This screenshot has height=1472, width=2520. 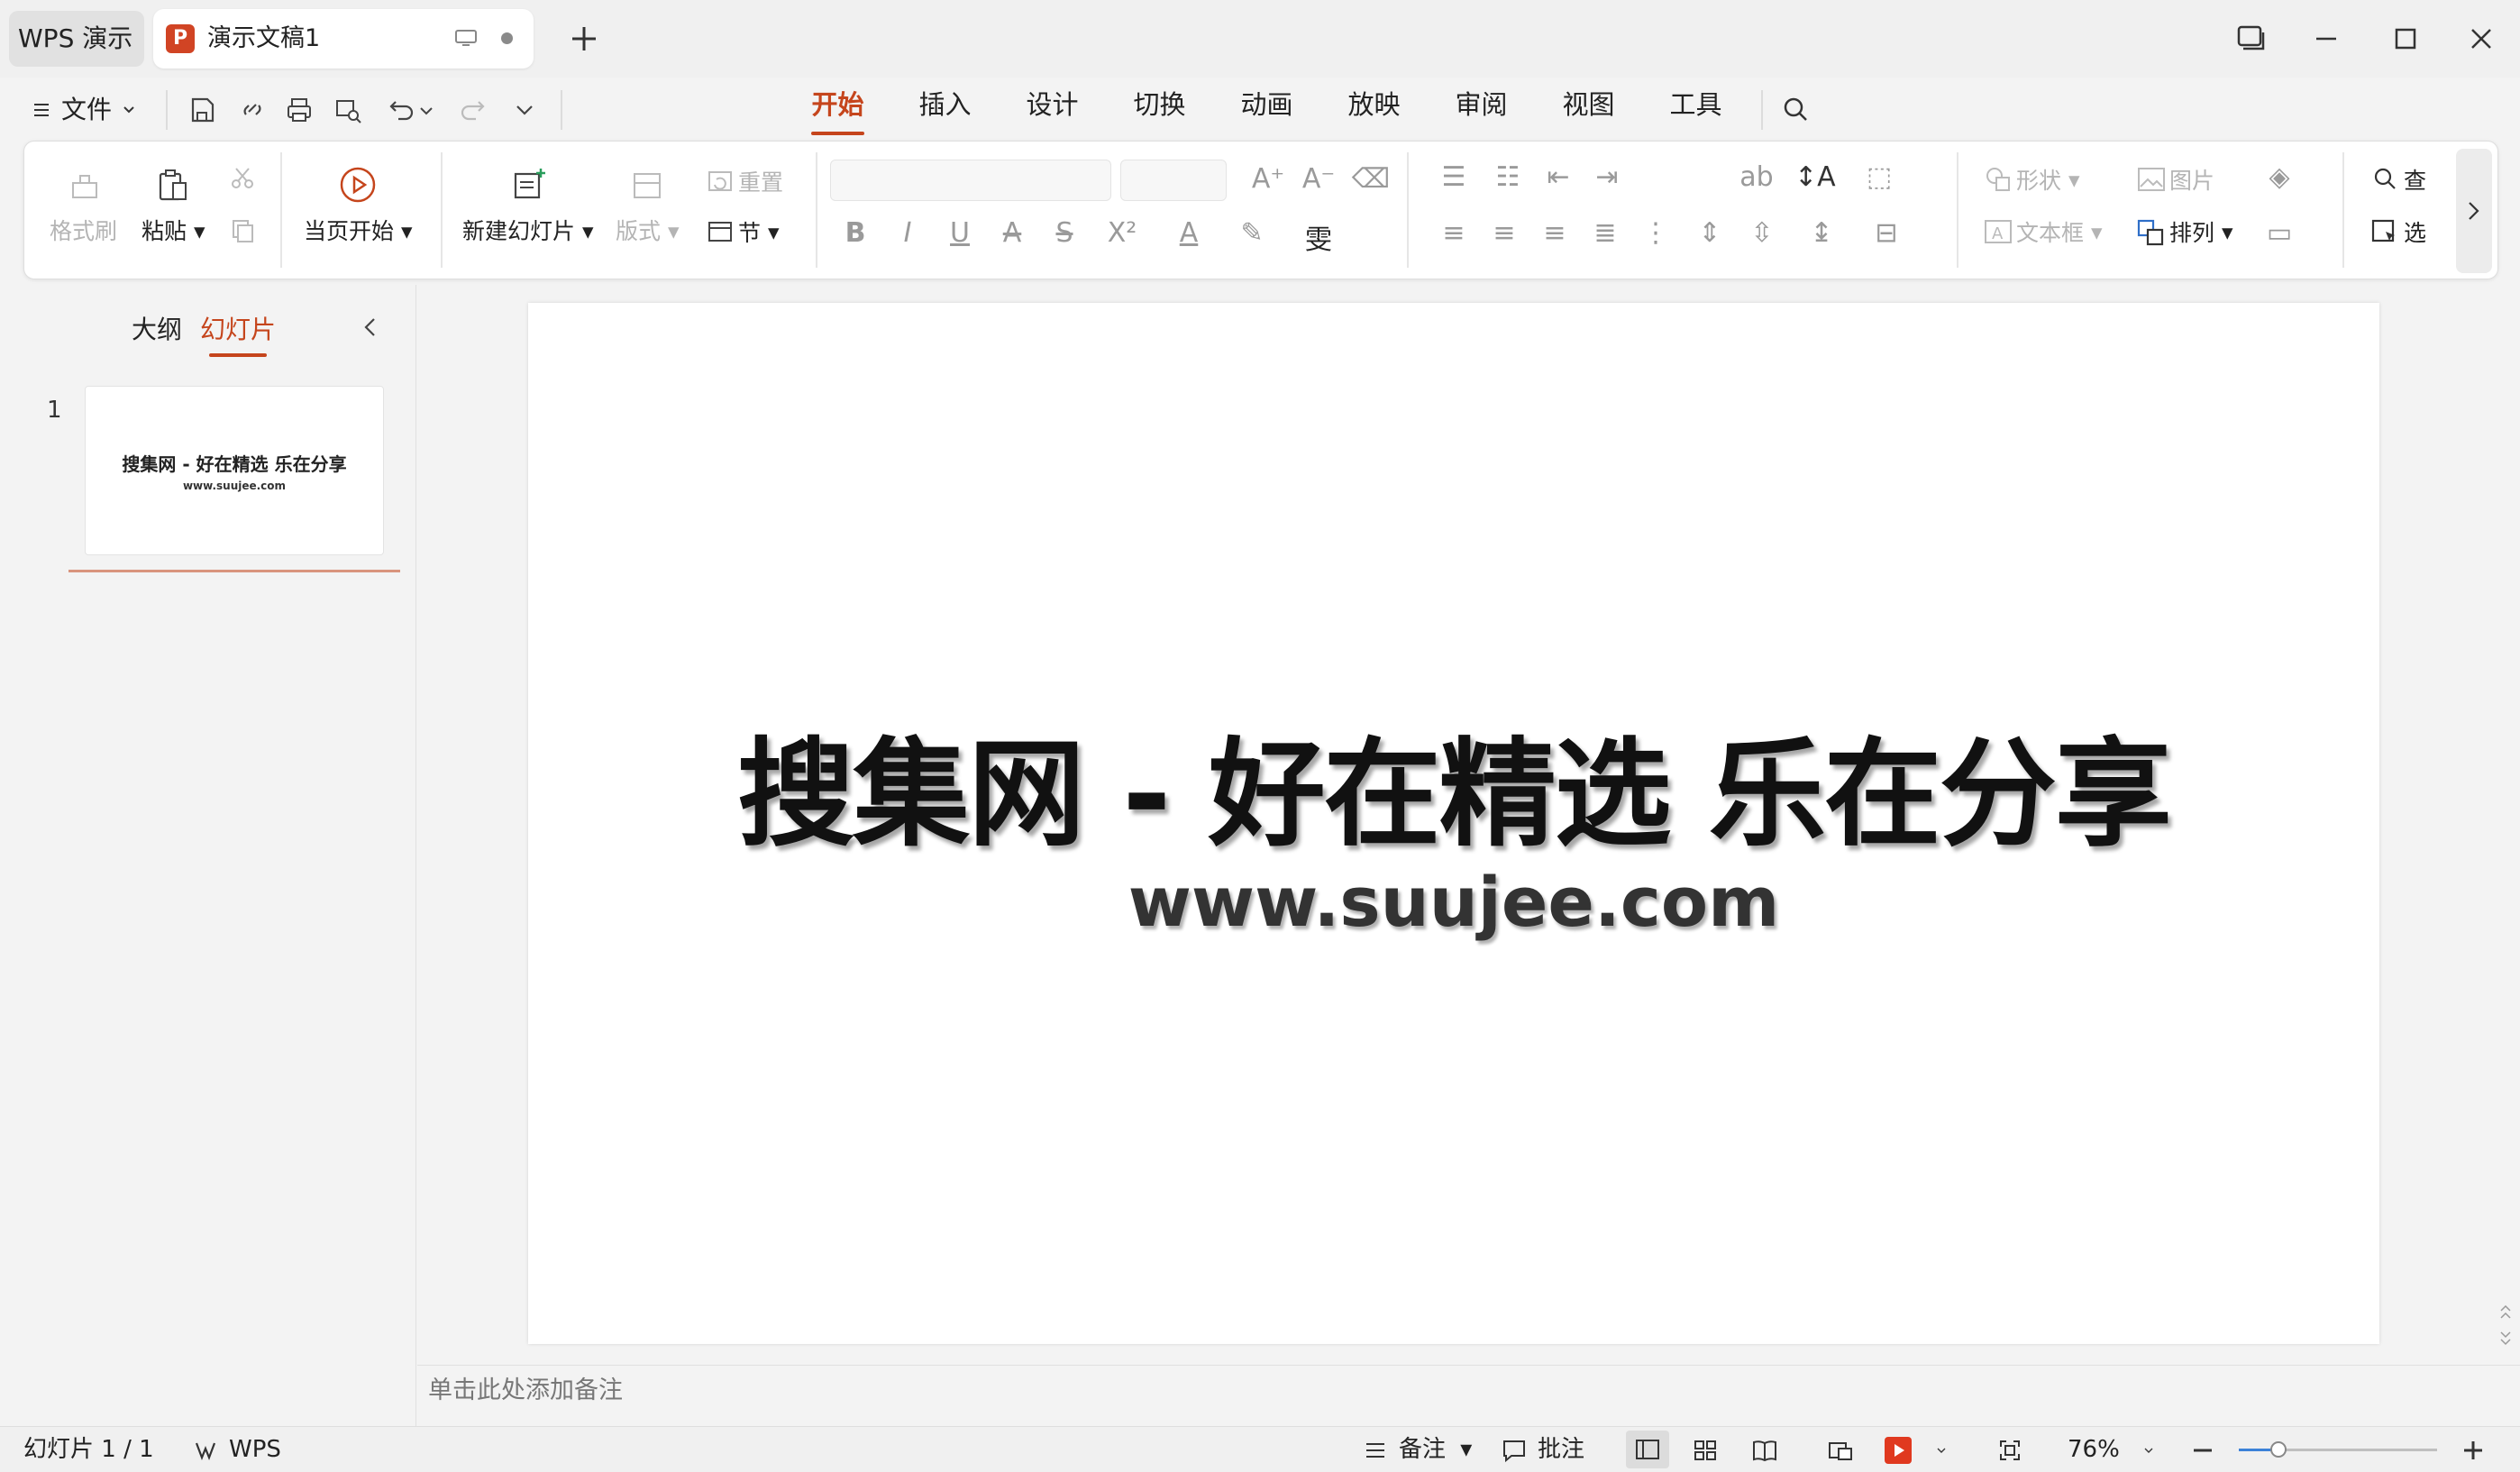 What do you see at coordinates (1605, 233) in the screenshot?
I see `justify-icon: ≣` at bounding box center [1605, 233].